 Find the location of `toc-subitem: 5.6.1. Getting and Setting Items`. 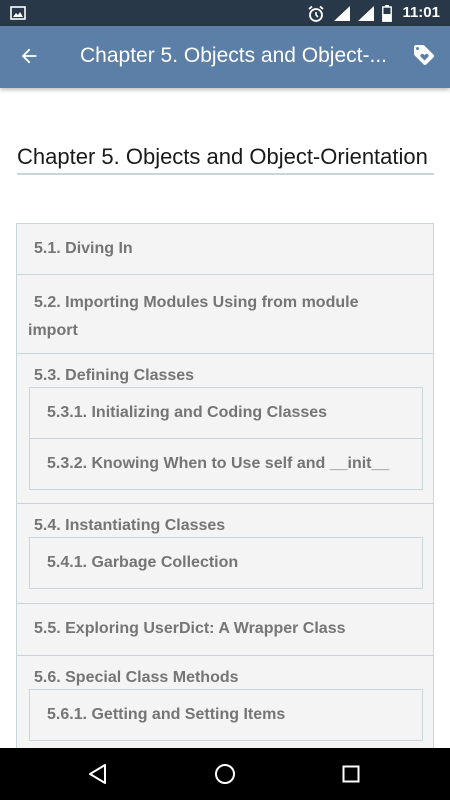

toc-subitem: 5.6.1. Getting and Setting Items is located at coordinates (226, 715).